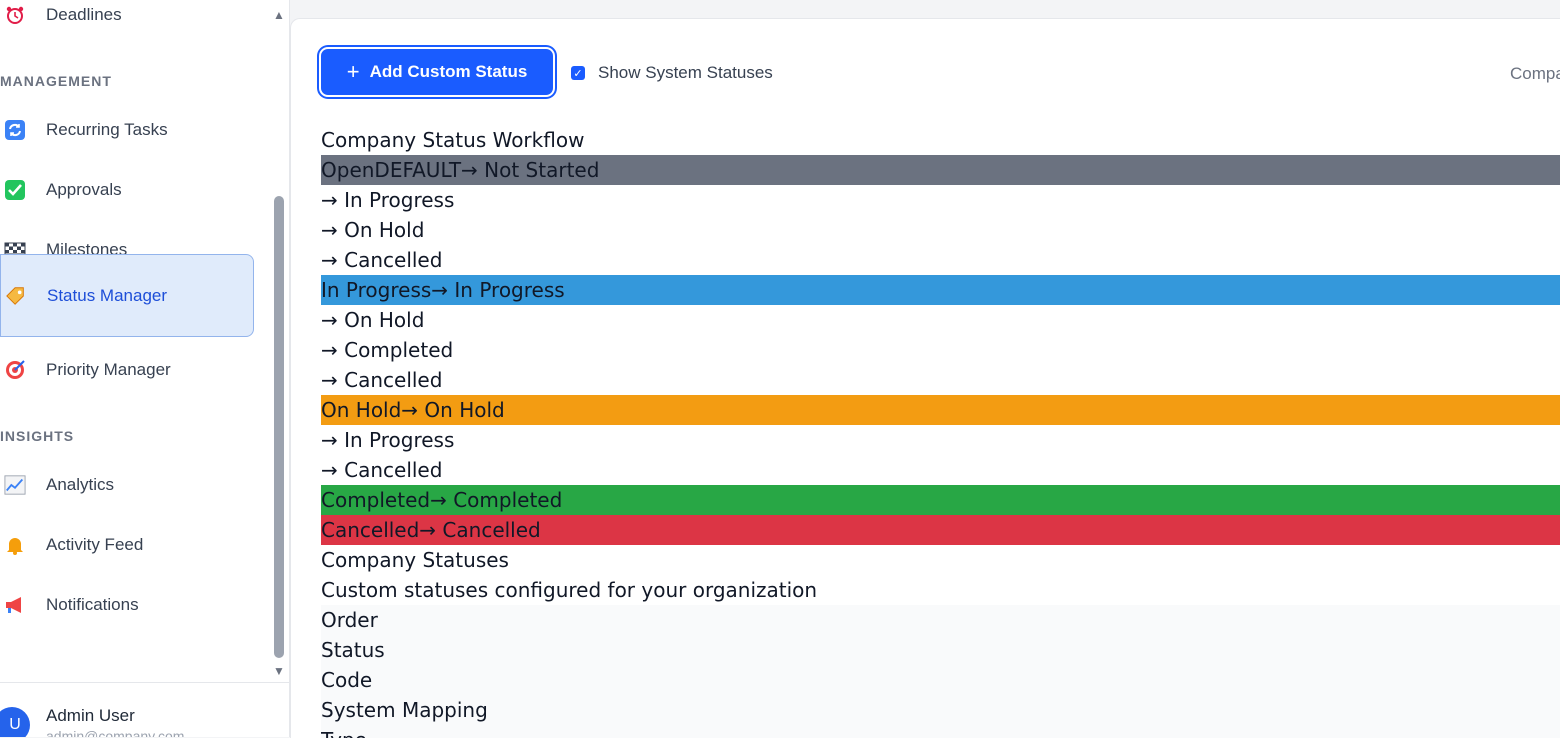 The width and height of the screenshot is (1560, 738). Describe the element at coordinates (448, 71) in the screenshot. I see `add-button-label: Add Custom Status` at that location.